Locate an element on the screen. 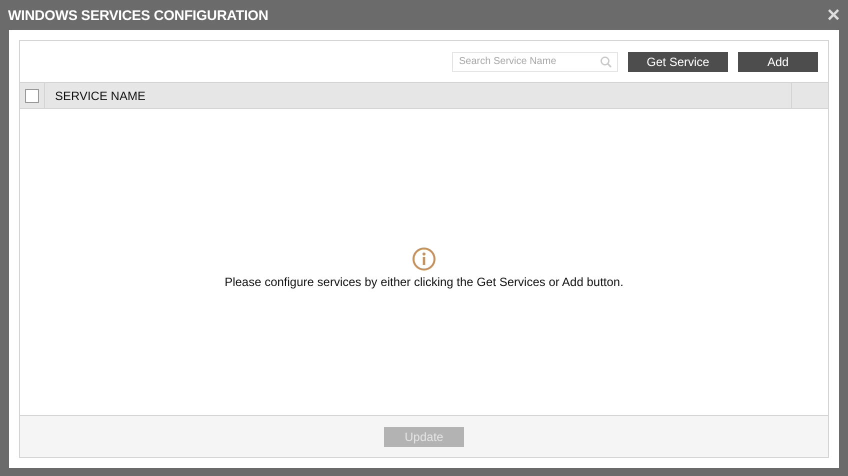  empty-message: Please configure services by either clicking the Get Services or Add button. is located at coordinates (424, 282).